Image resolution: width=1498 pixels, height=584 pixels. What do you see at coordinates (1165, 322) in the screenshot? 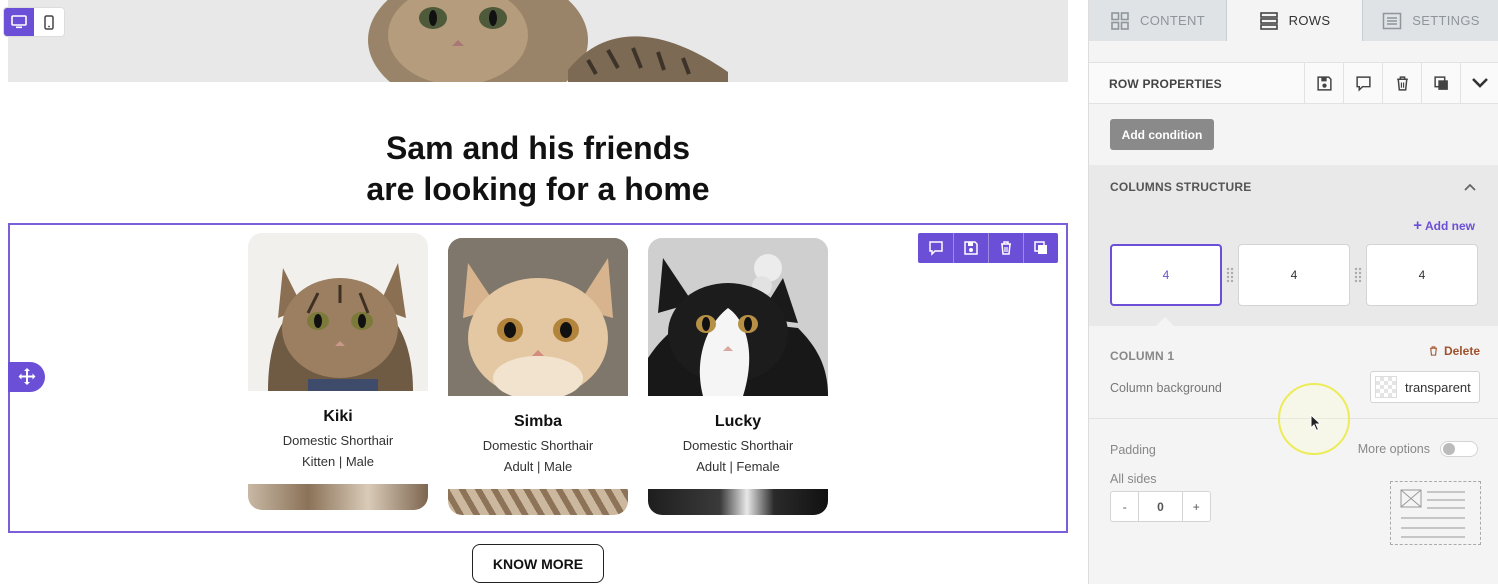
I see `selection-pointer` at bounding box center [1165, 322].